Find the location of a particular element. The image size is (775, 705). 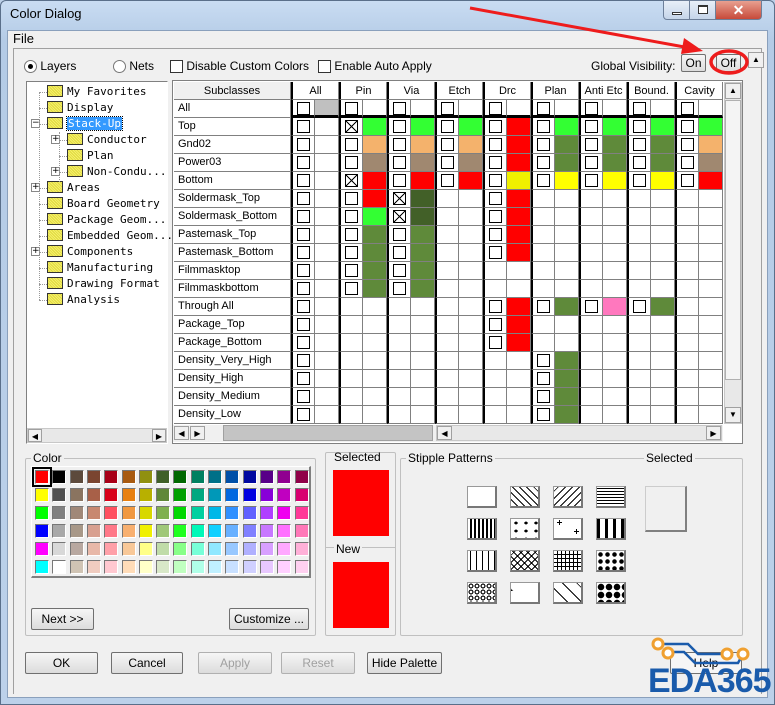

stipple-dashes is located at coordinates (611, 529).